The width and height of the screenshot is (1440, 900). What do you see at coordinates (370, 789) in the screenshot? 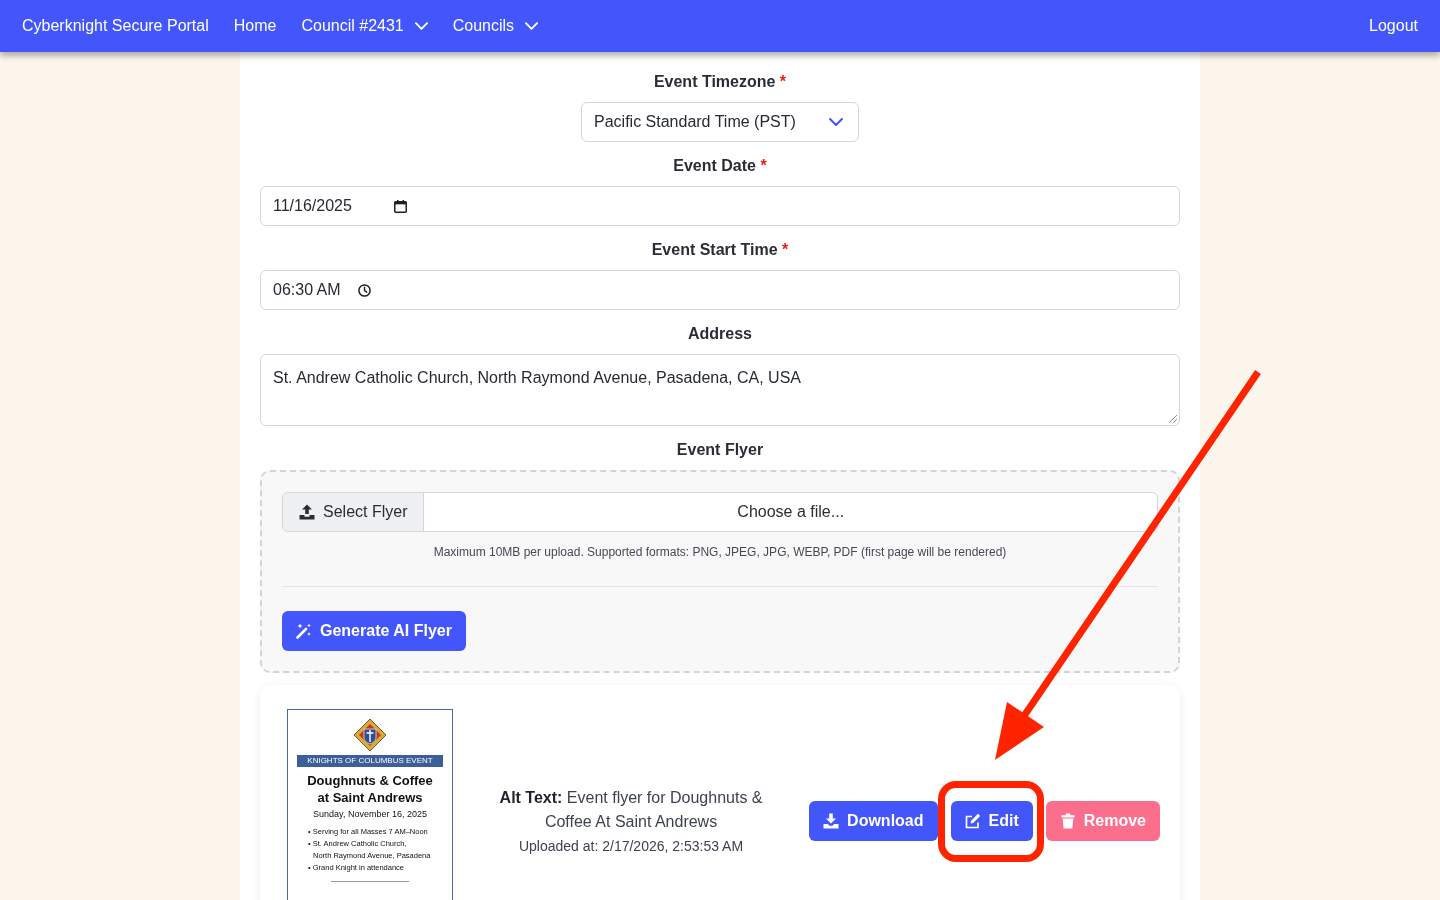
I see `flyer-title: Doughnuts & Coffee at Saint Andrews` at bounding box center [370, 789].